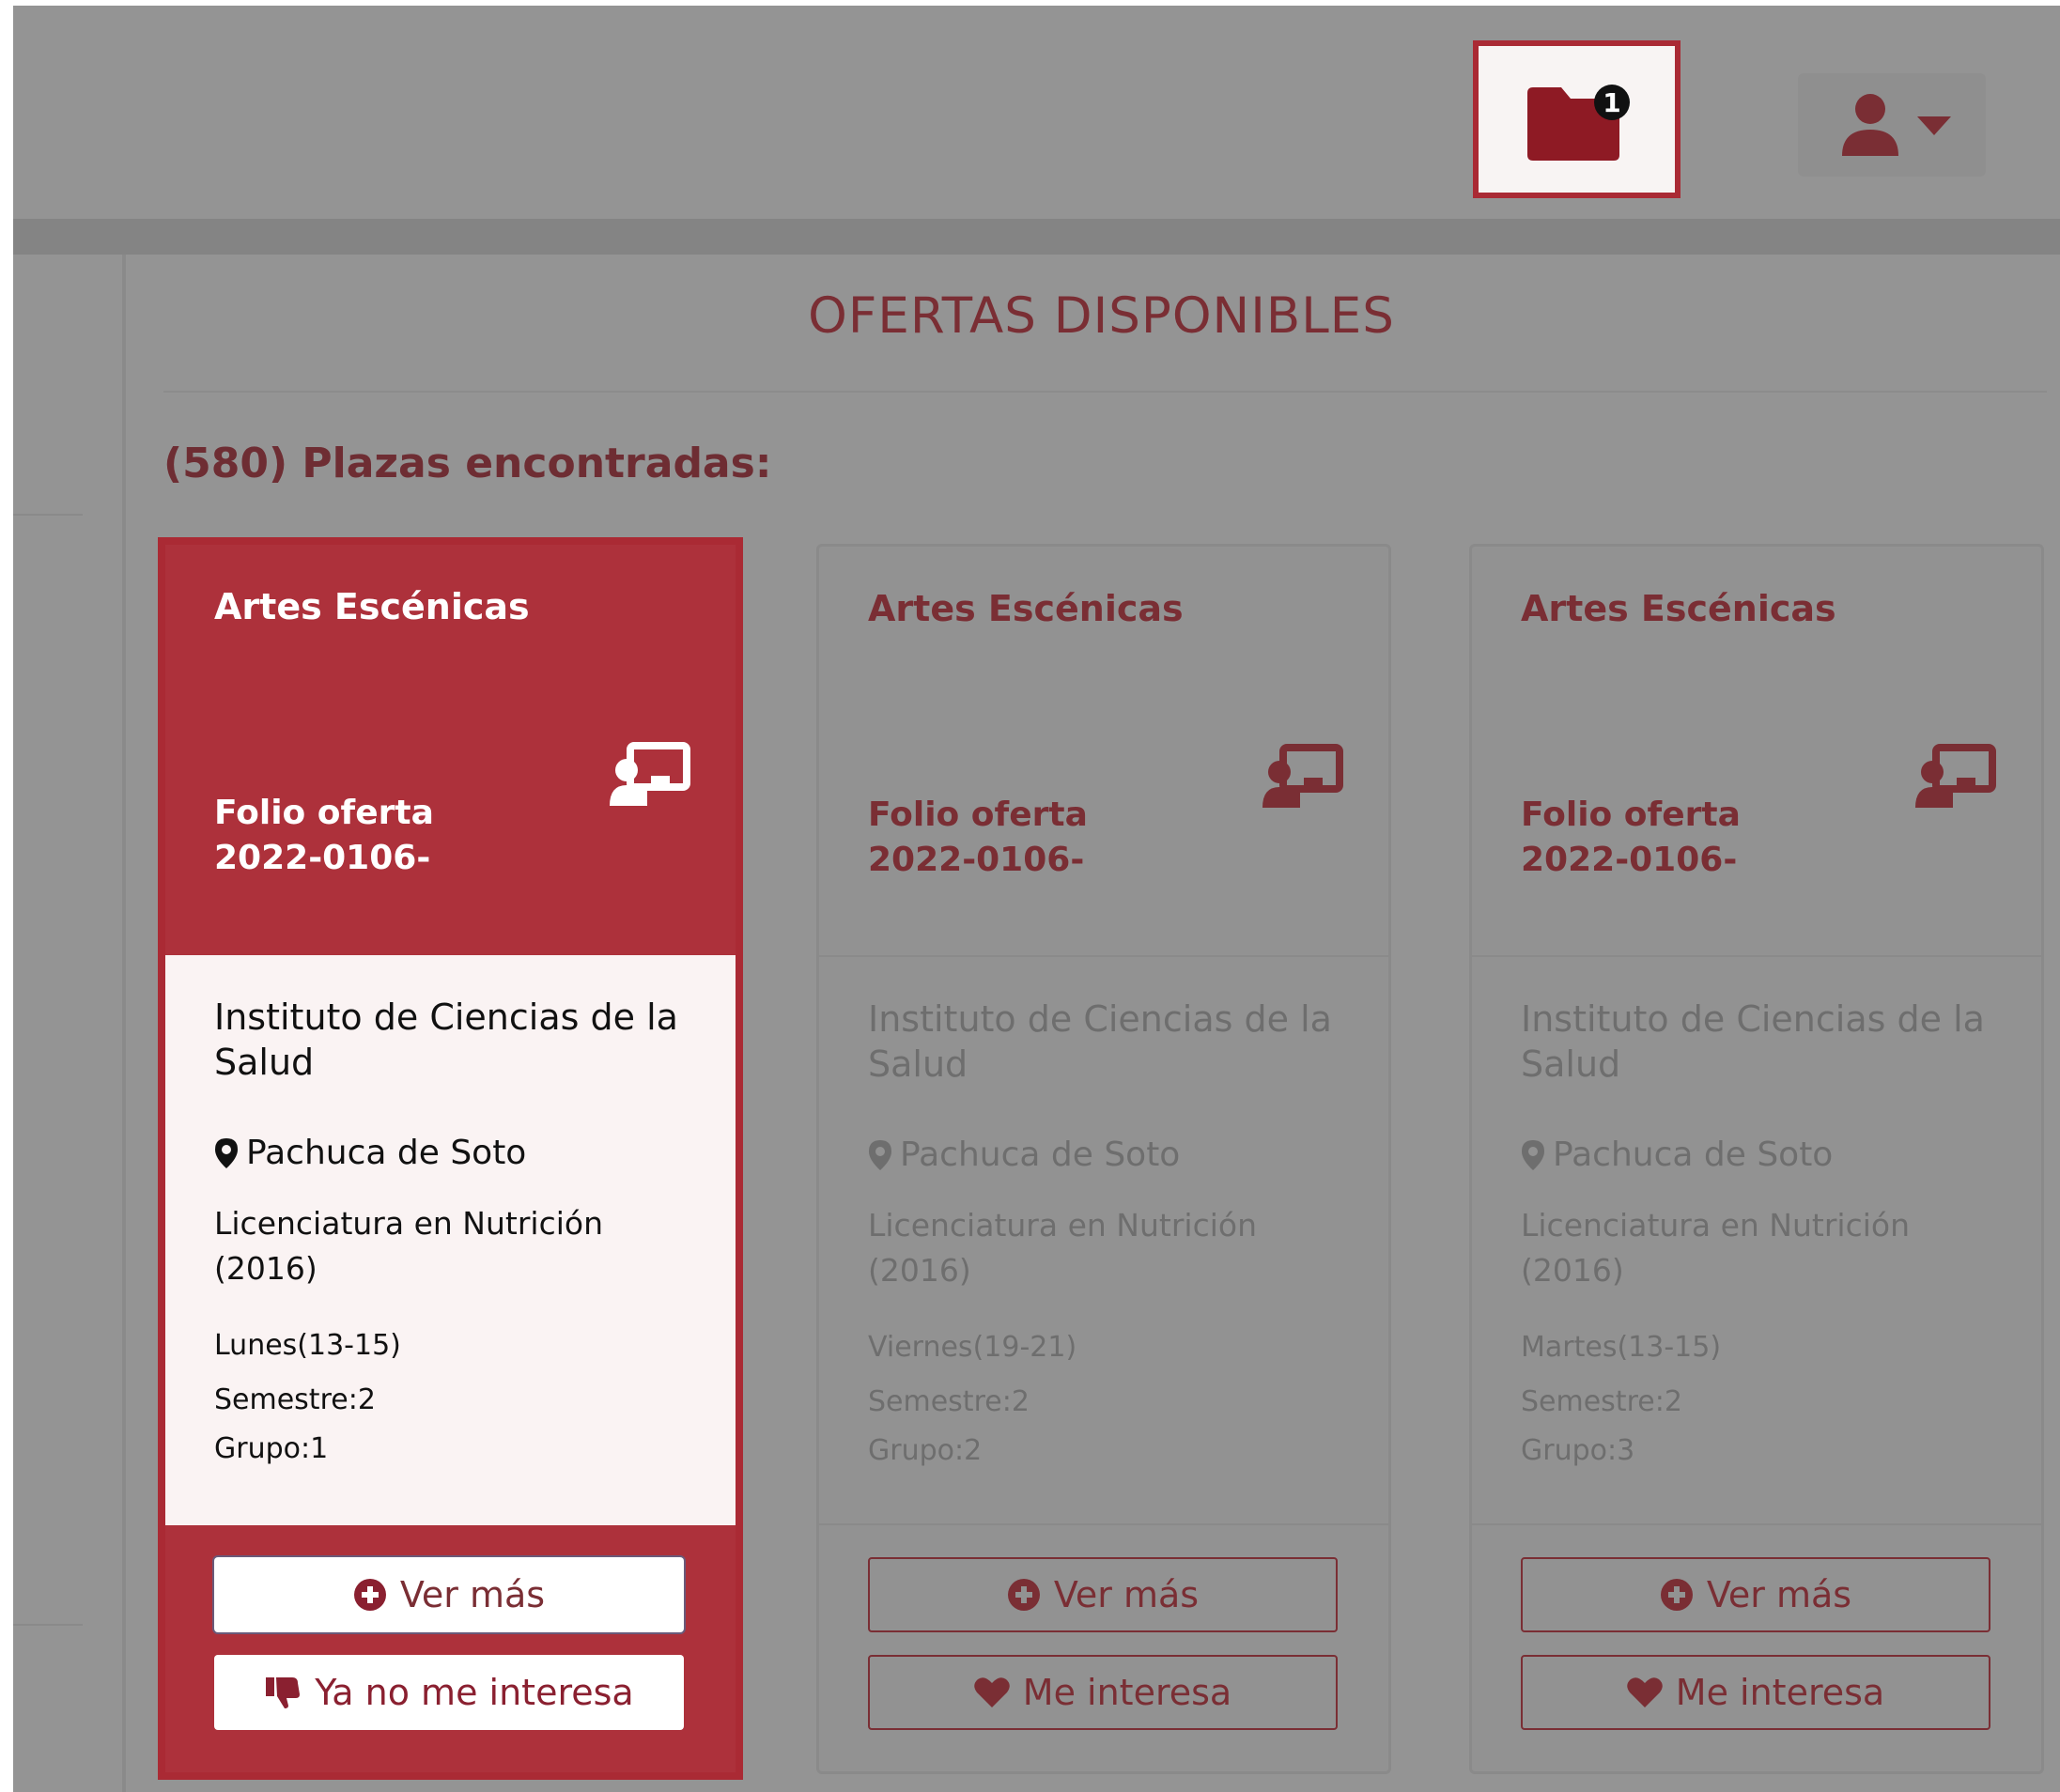  What do you see at coordinates (1934, 125) in the screenshot?
I see `caret-down-icon` at bounding box center [1934, 125].